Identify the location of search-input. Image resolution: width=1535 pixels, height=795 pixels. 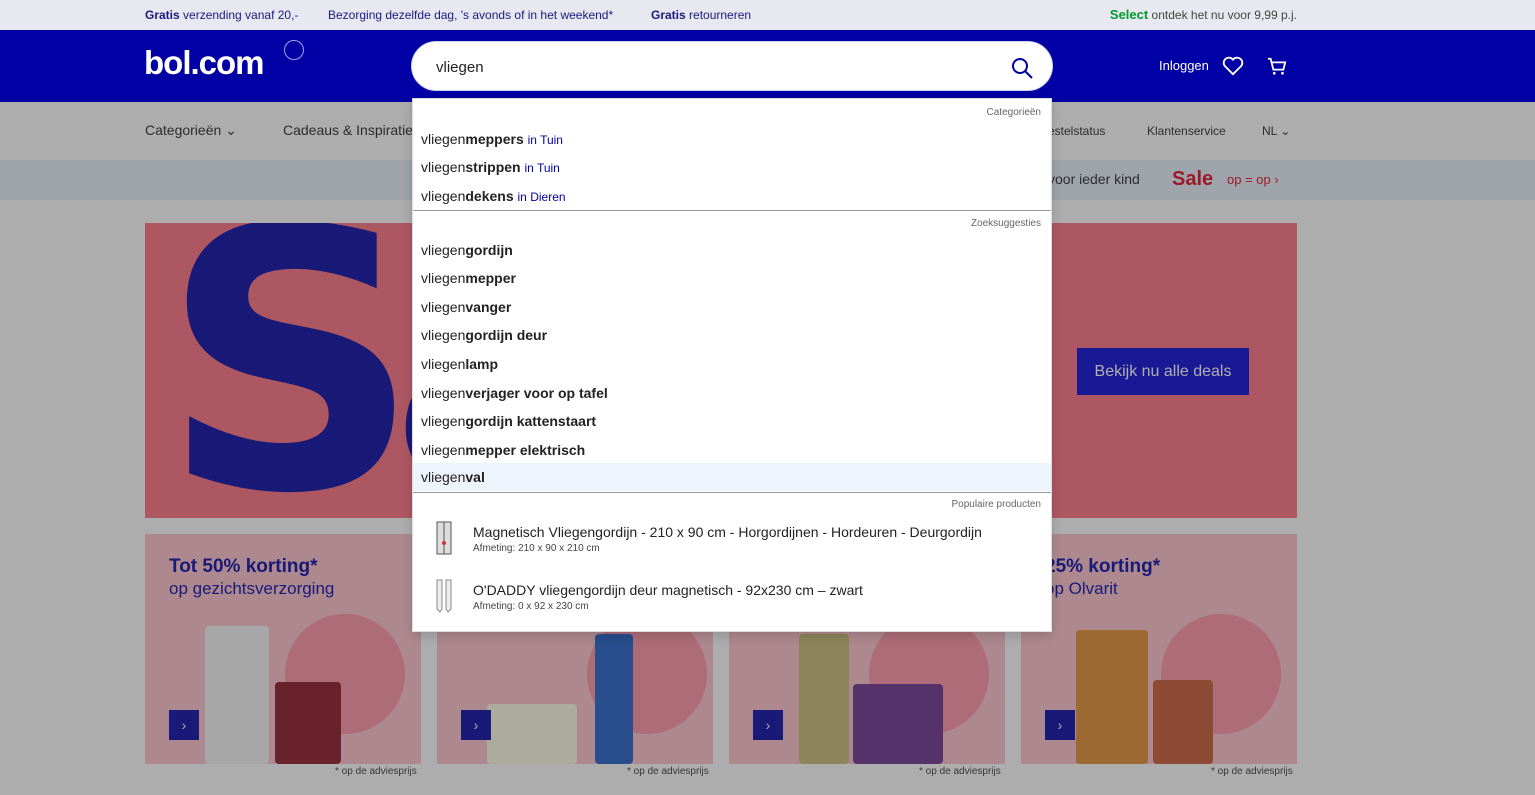
(716, 67).